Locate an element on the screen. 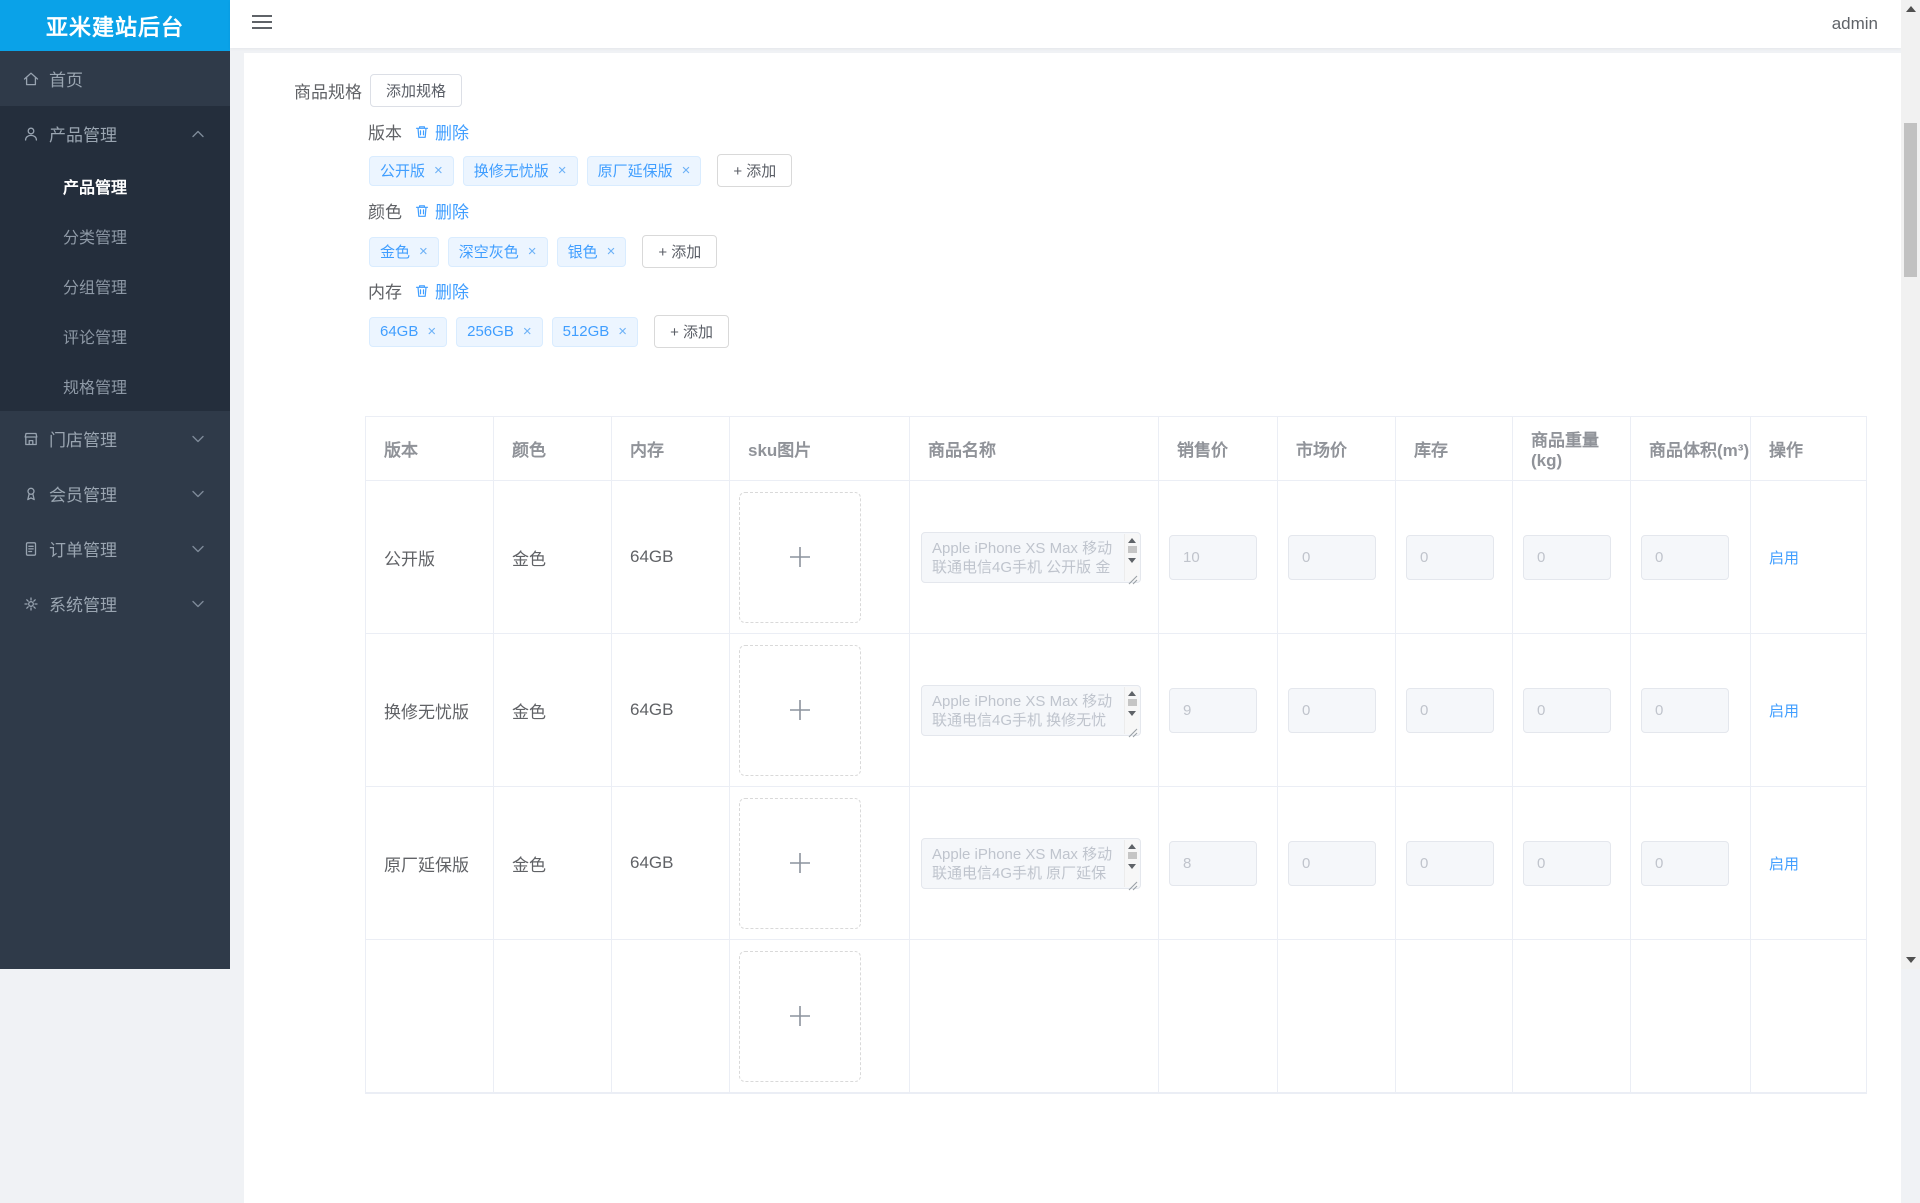 The image size is (1920, 1203). page-scrollbar is located at coordinates (1910, 484).